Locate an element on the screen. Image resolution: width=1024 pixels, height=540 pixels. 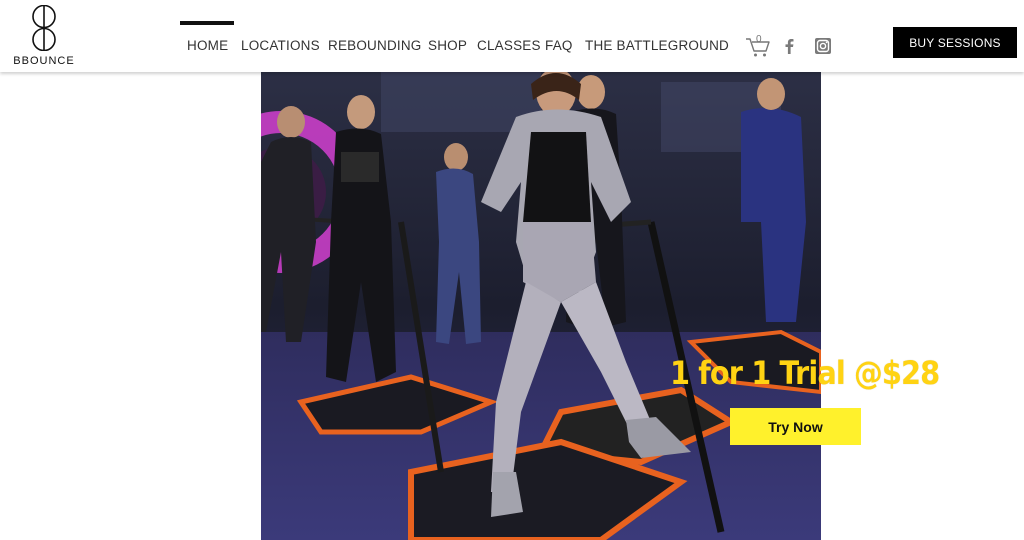
brand-logo: BBOUNCE is located at coordinates (44, 37).